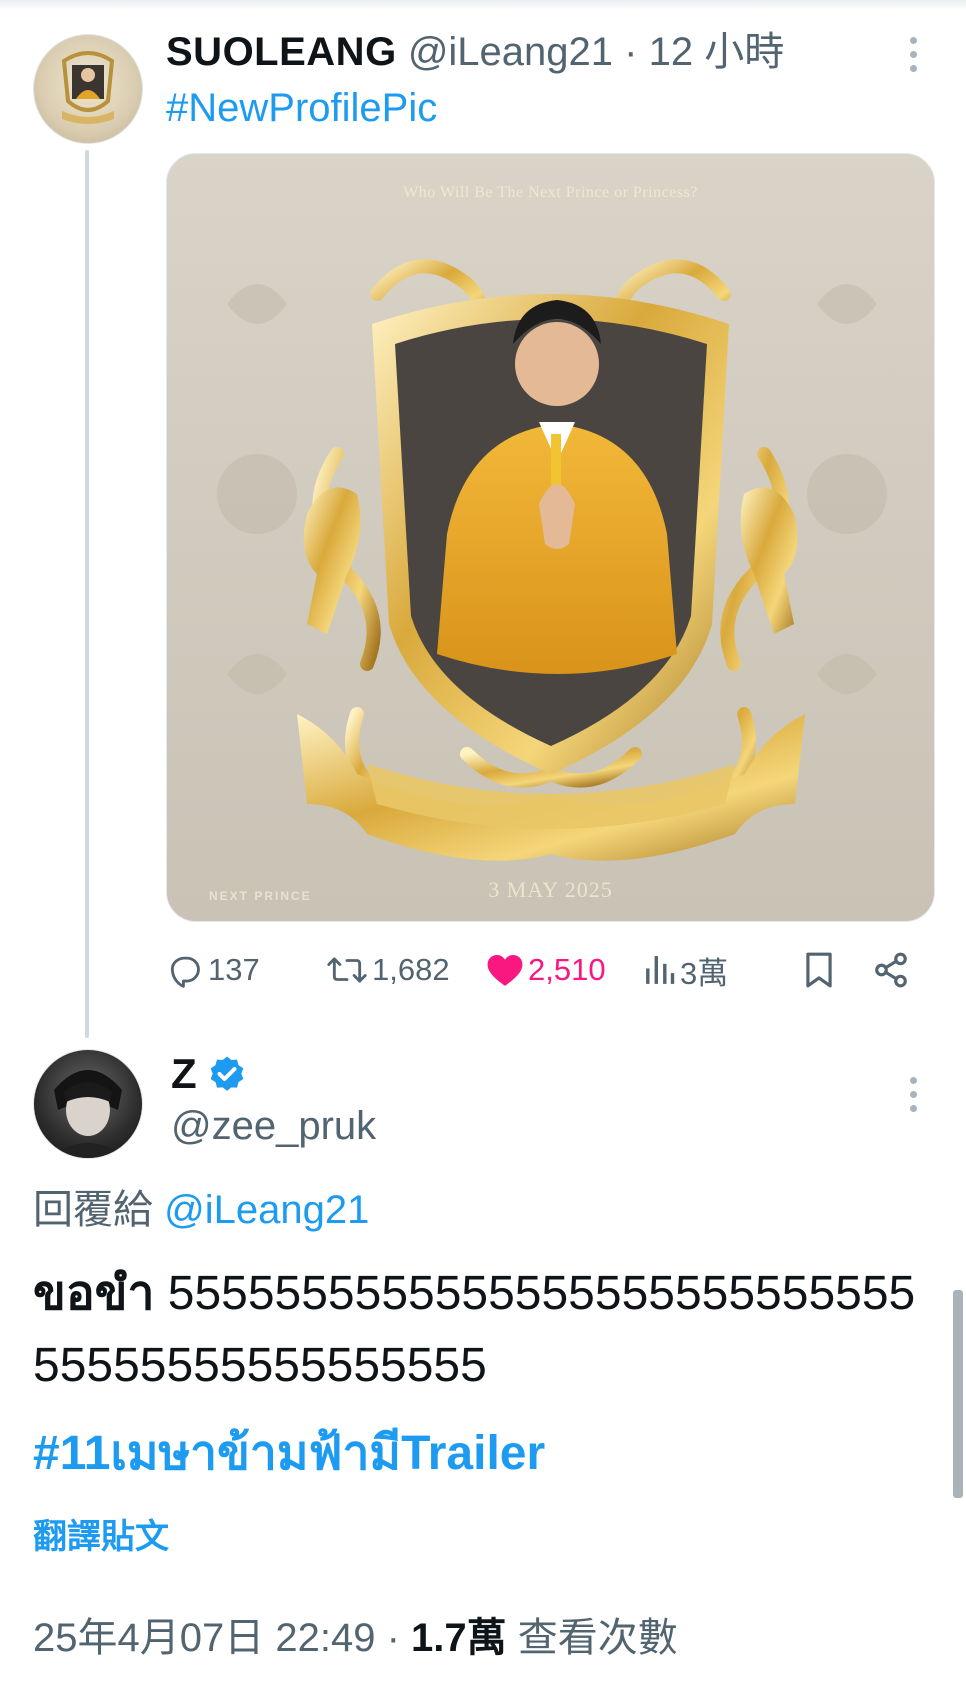 This screenshot has height=1695, width=966. Describe the element at coordinates (597, 1638) in the screenshot. I see `views-label: 查看次數` at that location.